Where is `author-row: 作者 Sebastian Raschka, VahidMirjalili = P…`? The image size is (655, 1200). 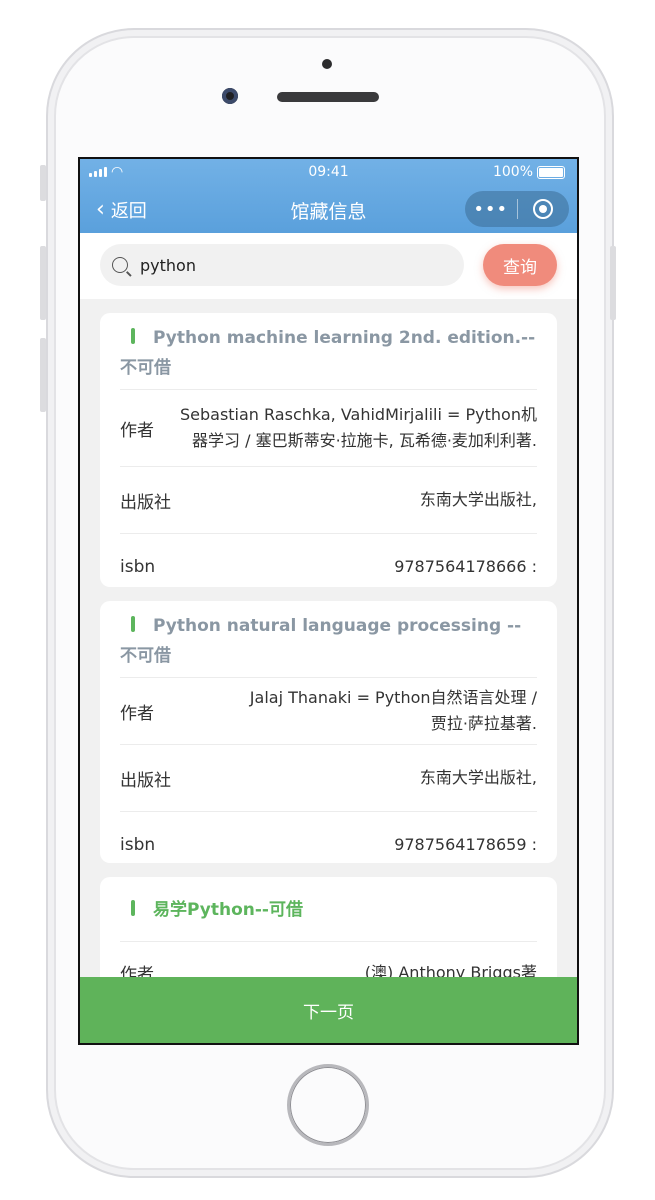 author-row: 作者 Sebastian Raschka, VahidMirjalili = P… is located at coordinates (328, 427).